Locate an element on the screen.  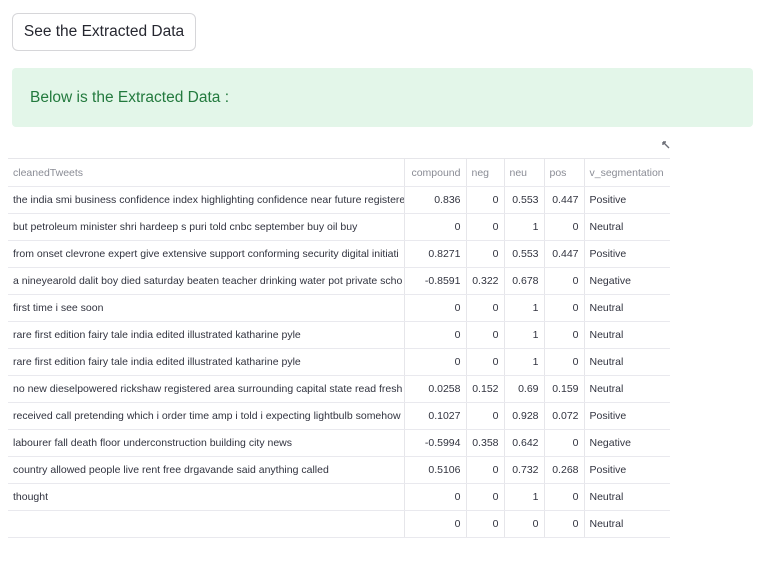
cell-neg: 0.358 is located at coordinates (485, 443).